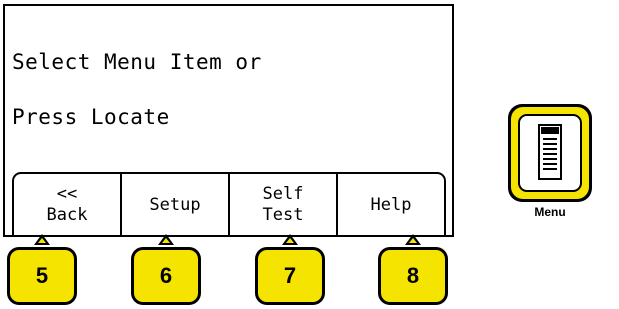 This screenshot has width=619, height=309. I want to click on display-line-2: Press Locate, so click(91, 117).